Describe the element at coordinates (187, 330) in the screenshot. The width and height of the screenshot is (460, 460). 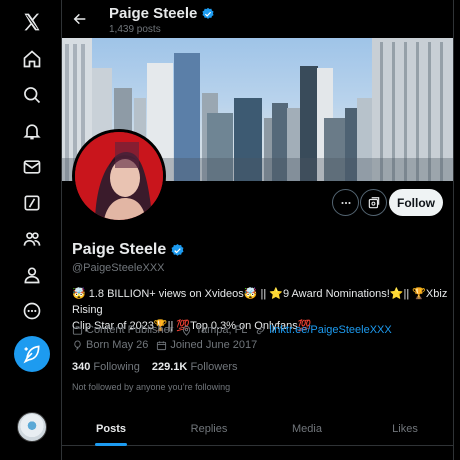
I see `location-pin-icon` at that location.